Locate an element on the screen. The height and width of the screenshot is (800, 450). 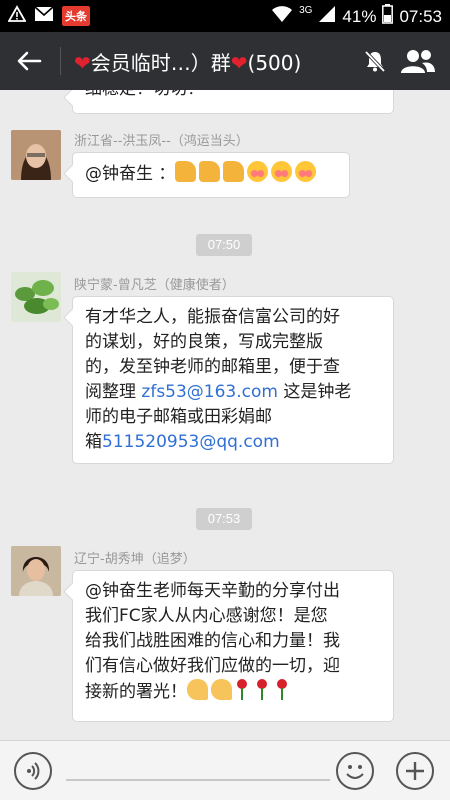
input-bar is located at coordinates (225, 770).